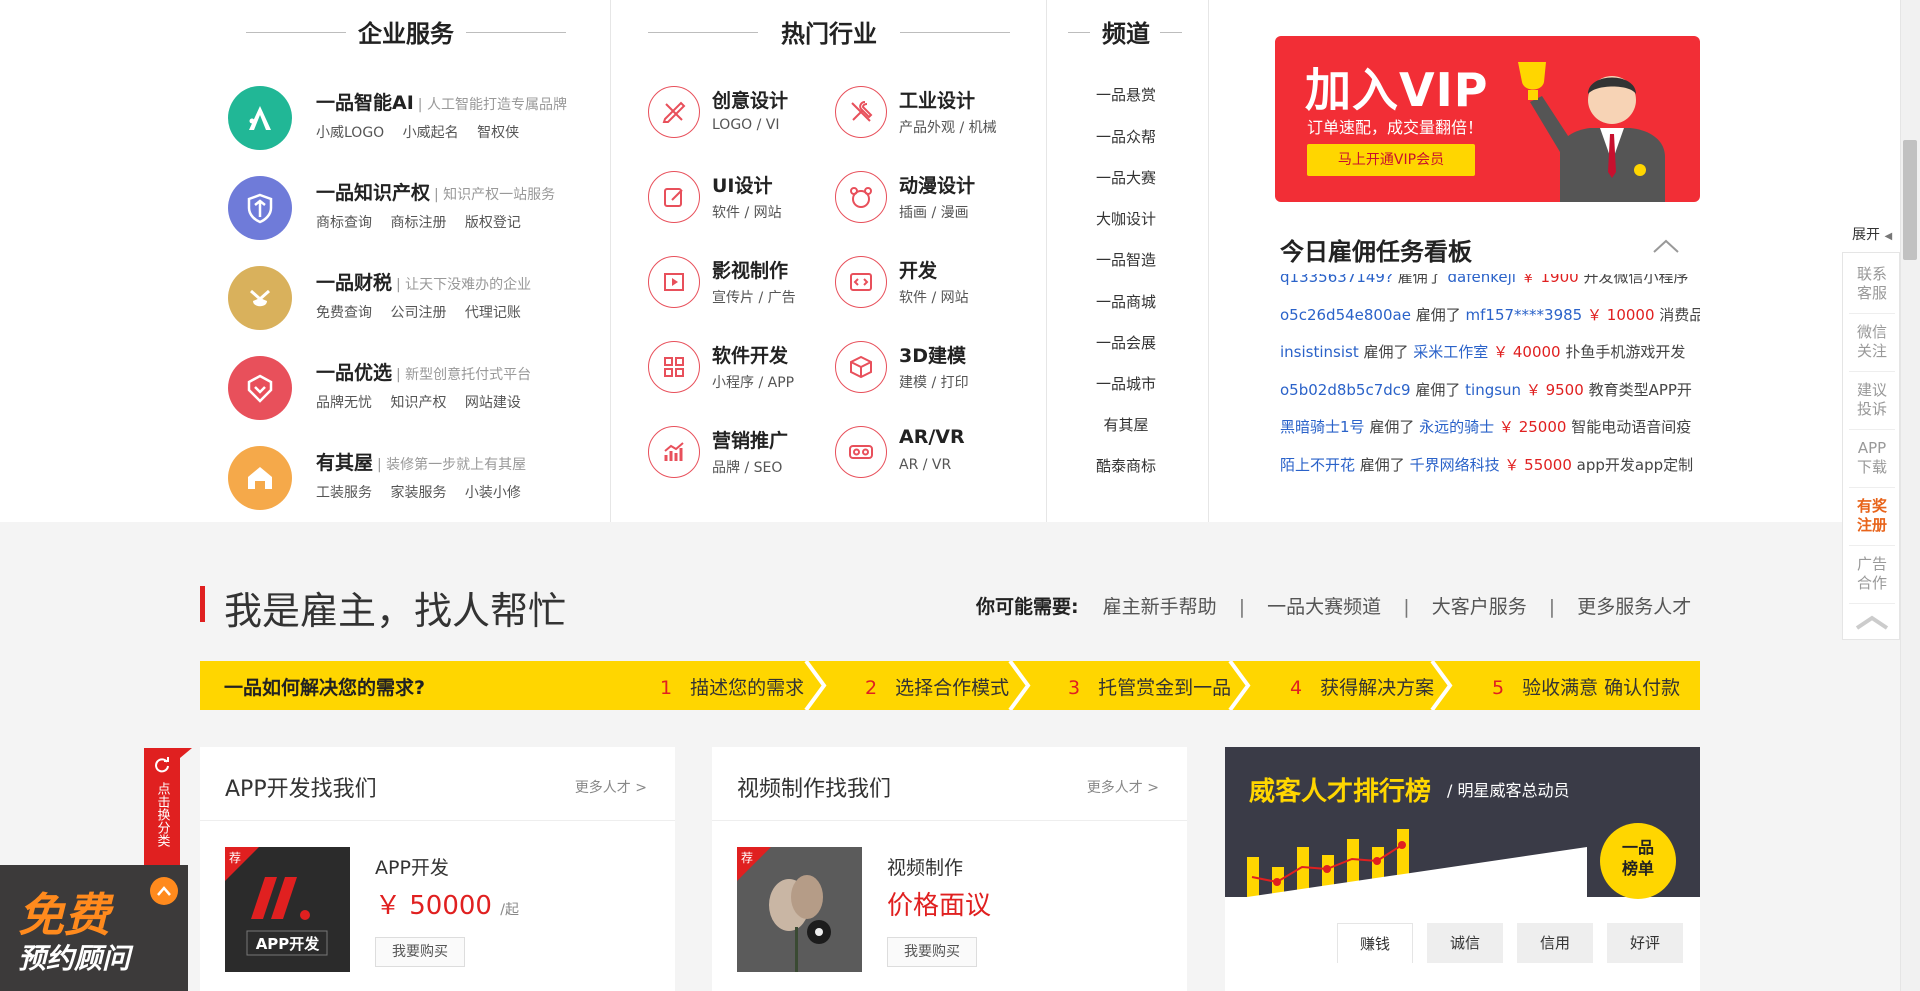 Image resolution: width=1920 pixels, height=991 pixels. What do you see at coordinates (1126, 259) in the screenshot?
I see `channel-link: 一品智造` at bounding box center [1126, 259].